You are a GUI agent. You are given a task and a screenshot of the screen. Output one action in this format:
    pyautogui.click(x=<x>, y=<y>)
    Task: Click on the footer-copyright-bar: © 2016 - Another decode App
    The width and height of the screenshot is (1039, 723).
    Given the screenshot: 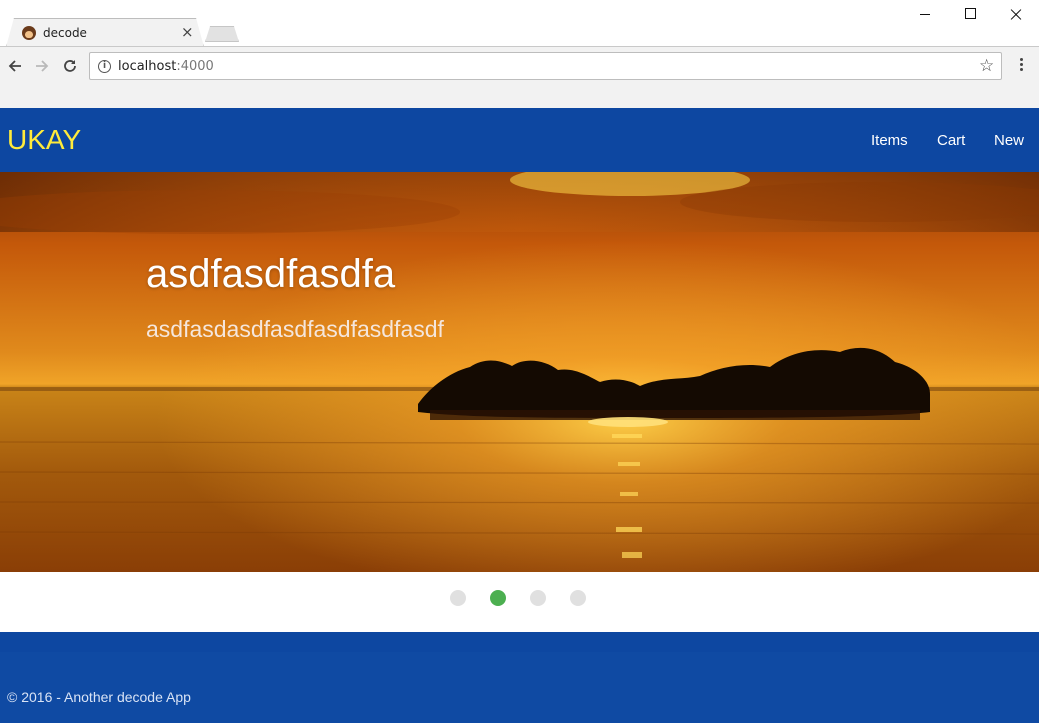 What is the action you would take?
    pyautogui.click(x=519, y=687)
    